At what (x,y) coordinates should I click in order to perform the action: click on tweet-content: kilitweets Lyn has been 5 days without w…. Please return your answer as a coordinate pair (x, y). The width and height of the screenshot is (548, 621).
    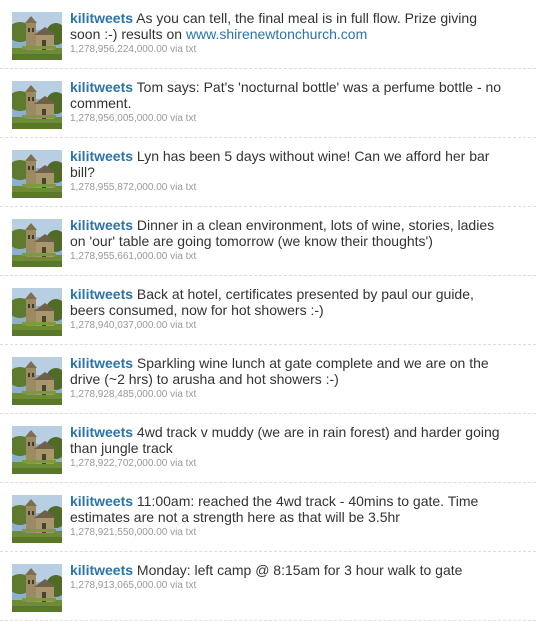
    Looking at the image, I should click on (290, 171).